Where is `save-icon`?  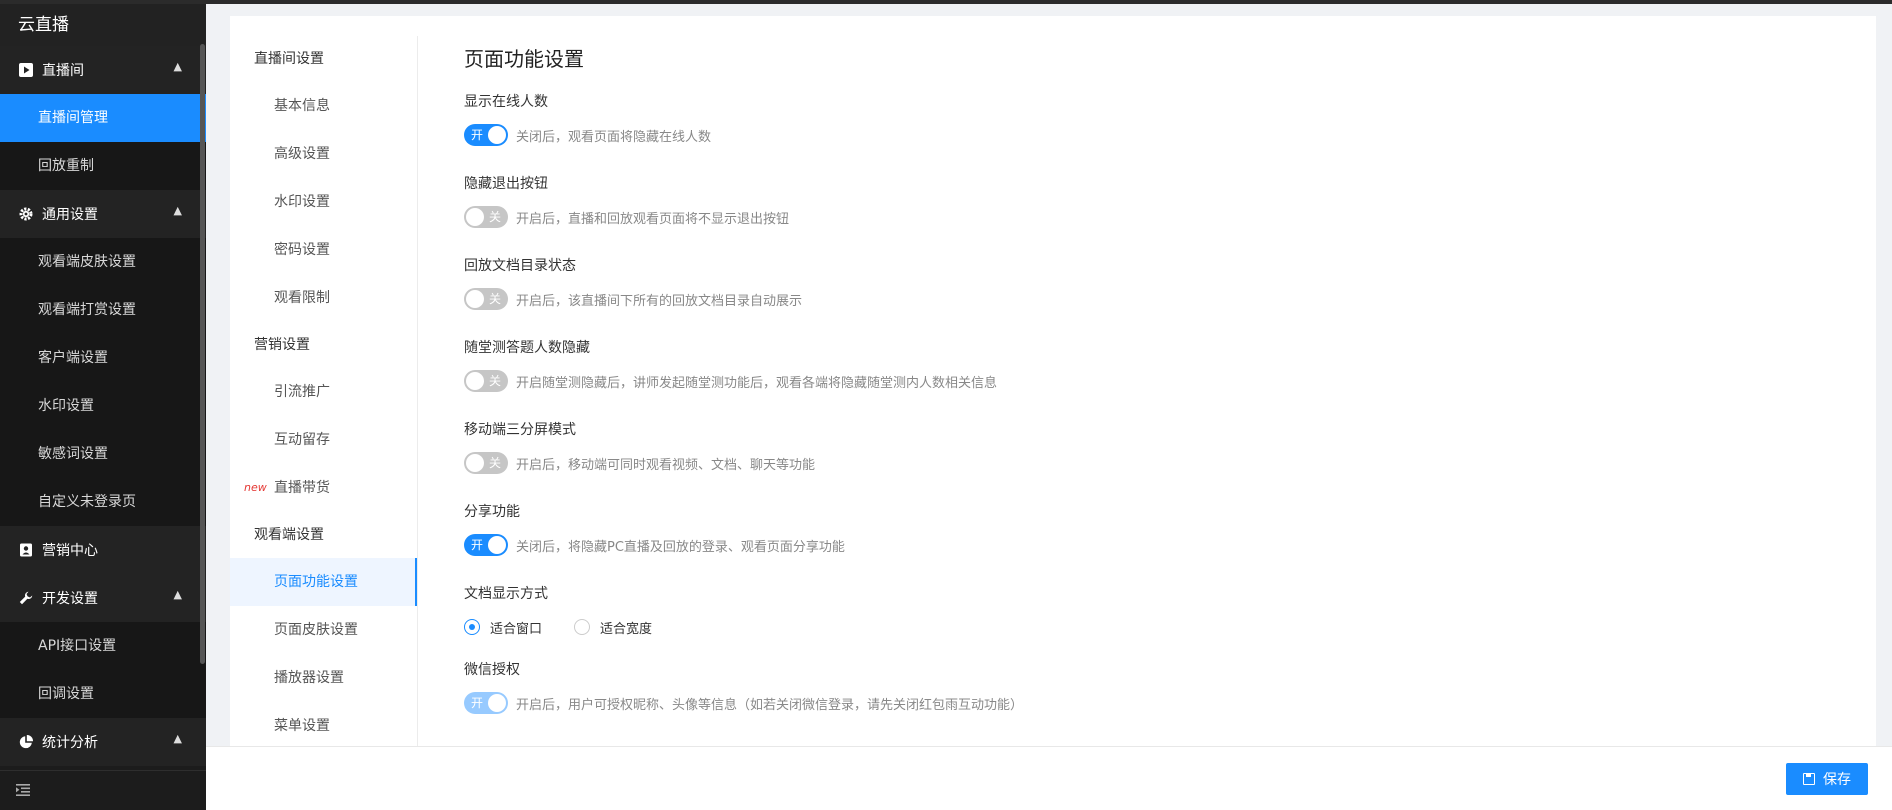 save-icon is located at coordinates (1809, 779).